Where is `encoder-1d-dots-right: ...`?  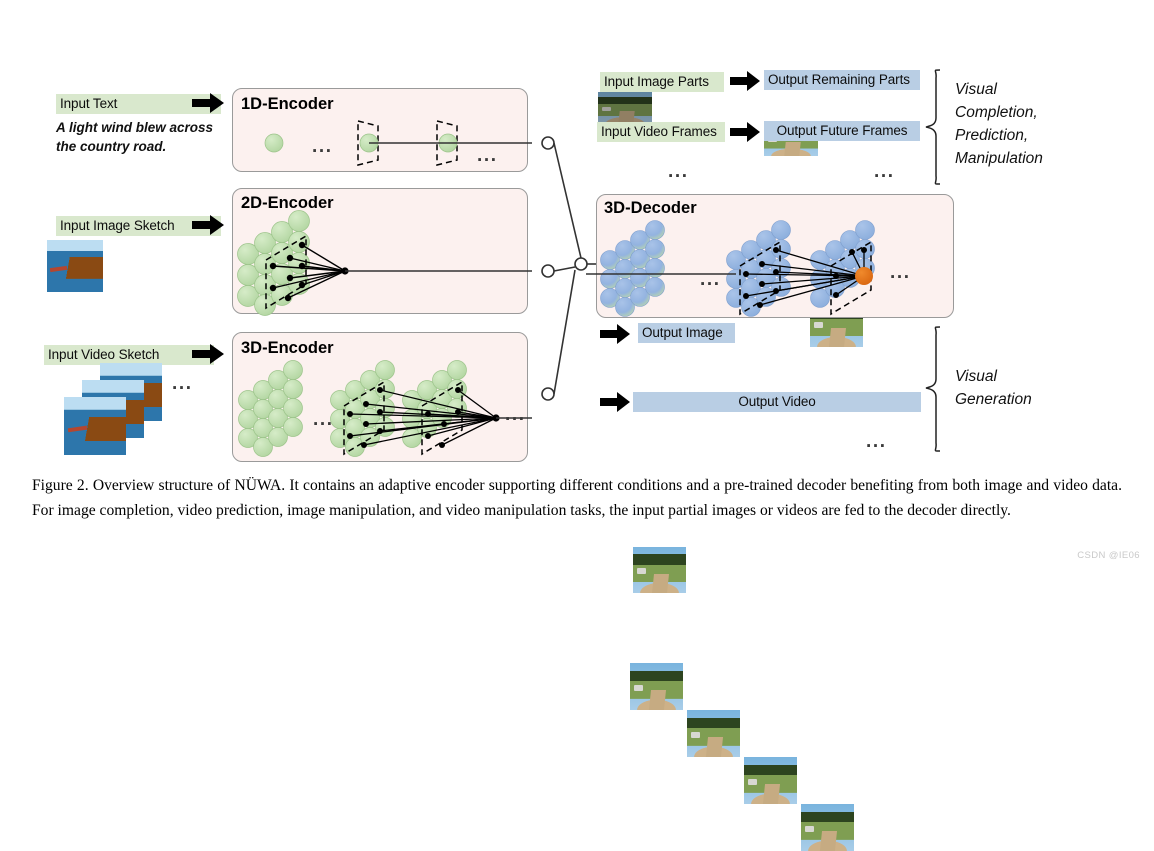
encoder-1d-dots-right: ... is located at coordinates (487, 155).